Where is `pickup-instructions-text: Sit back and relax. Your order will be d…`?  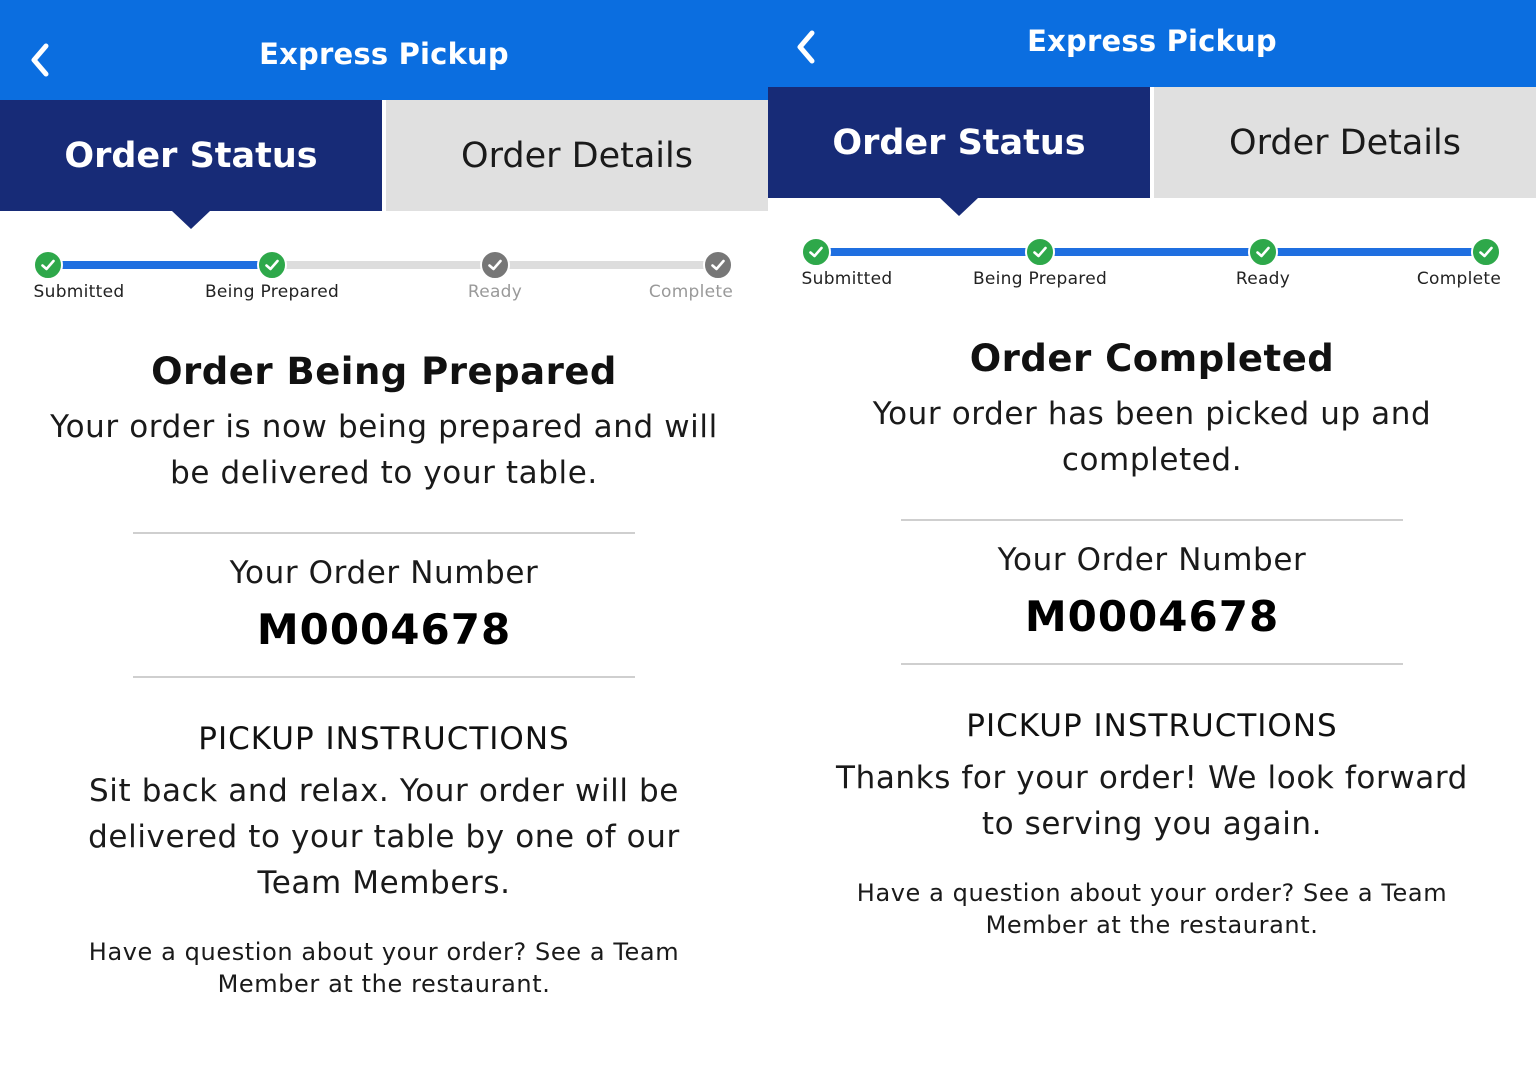 pickup-instructions-text: Sit back and relax. Your order will be d… is located at coordinates (384, 837).